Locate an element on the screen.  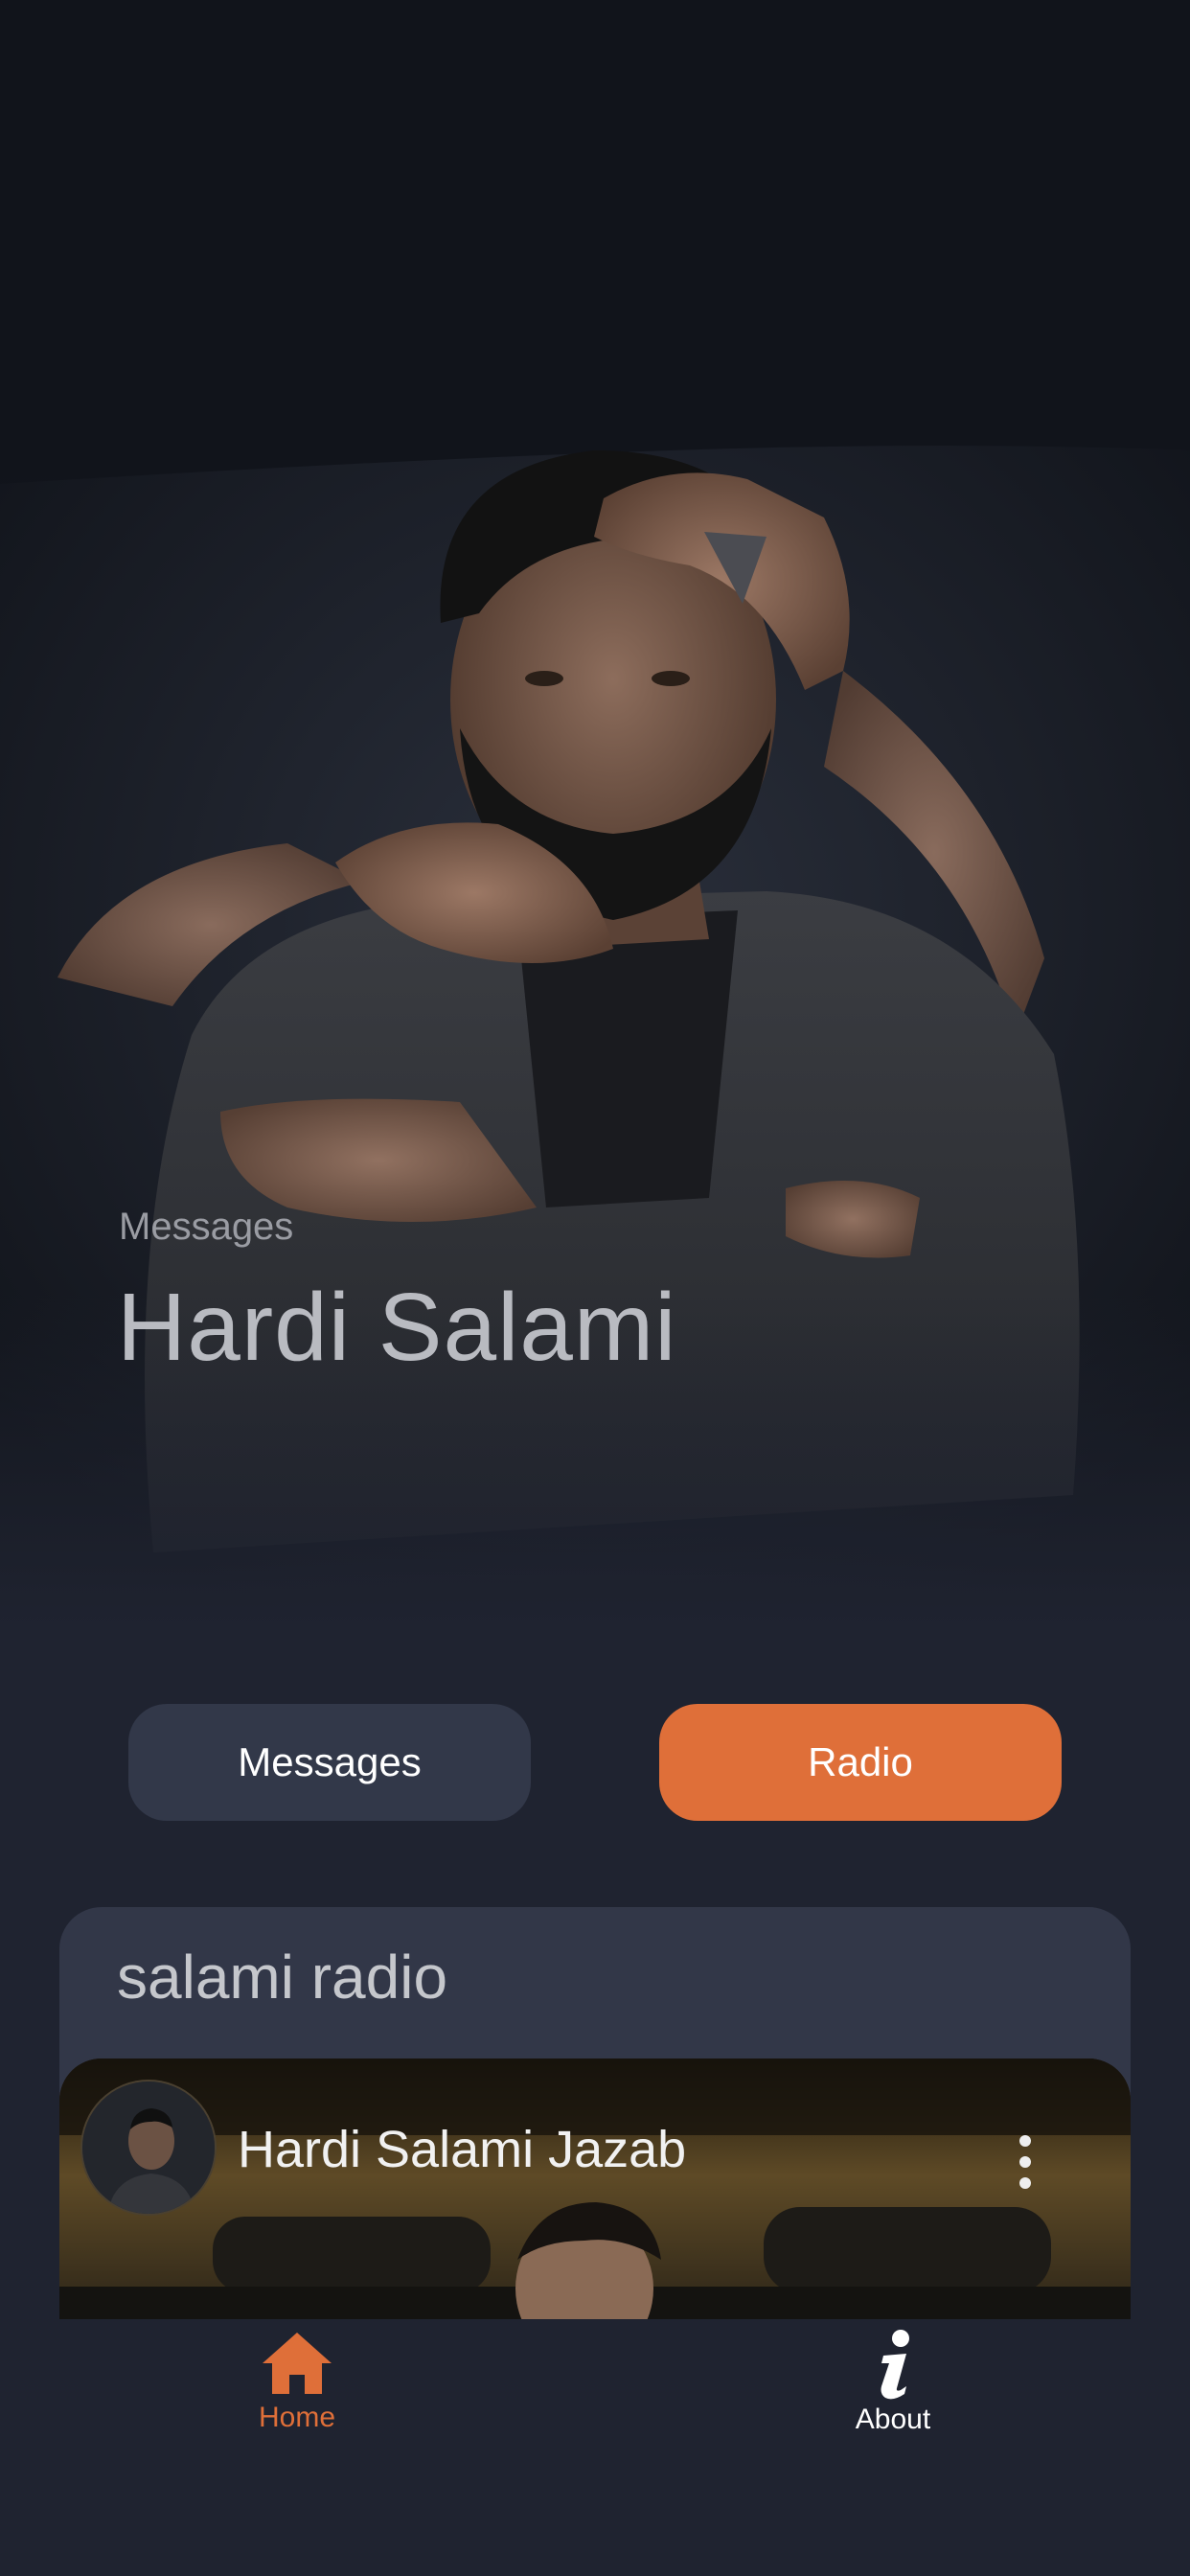
nav-about: About is located at coordinates (893, 2396).